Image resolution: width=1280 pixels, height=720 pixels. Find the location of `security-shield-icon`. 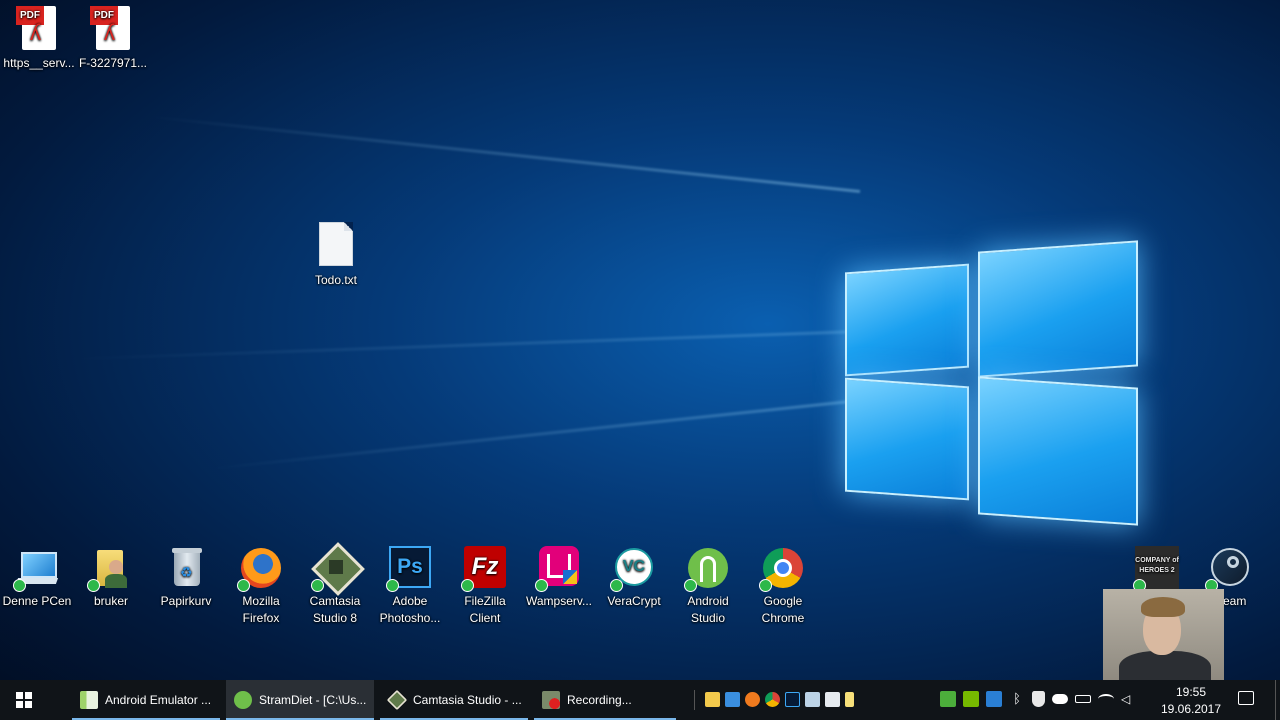

security-shield-icon is located at coordinates (1038, 699).